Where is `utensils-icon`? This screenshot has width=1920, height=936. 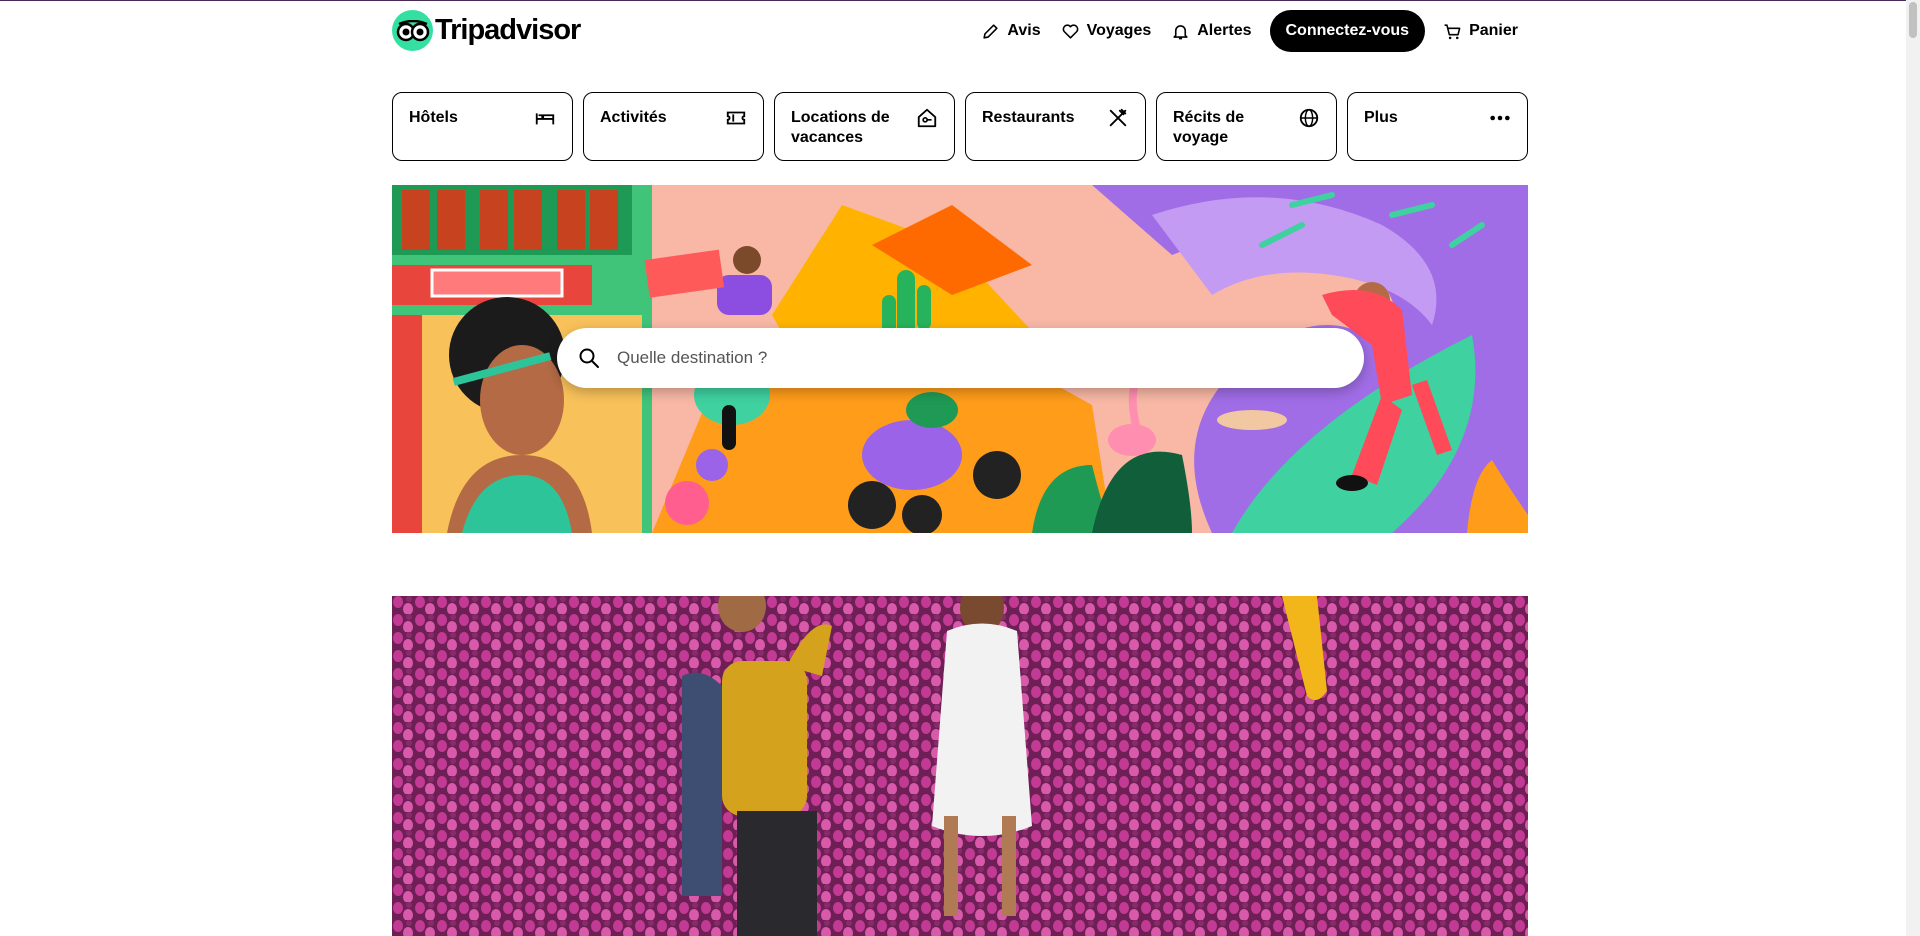 utensils-icon is located at coordinates (1118, 117).